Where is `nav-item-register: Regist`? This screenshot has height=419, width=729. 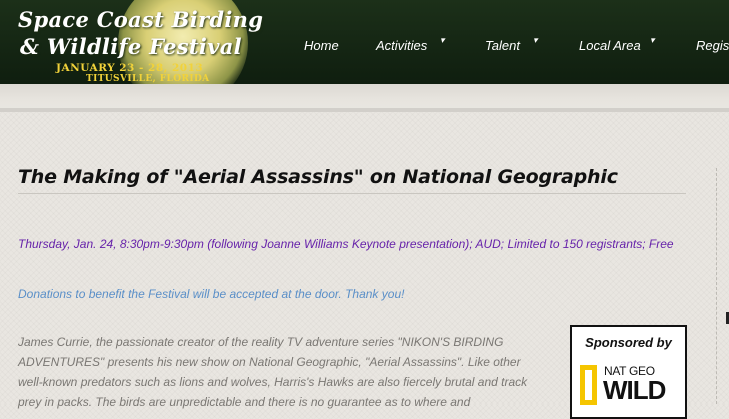 nav-item-register: Regist is located at coordinates (712, 45).